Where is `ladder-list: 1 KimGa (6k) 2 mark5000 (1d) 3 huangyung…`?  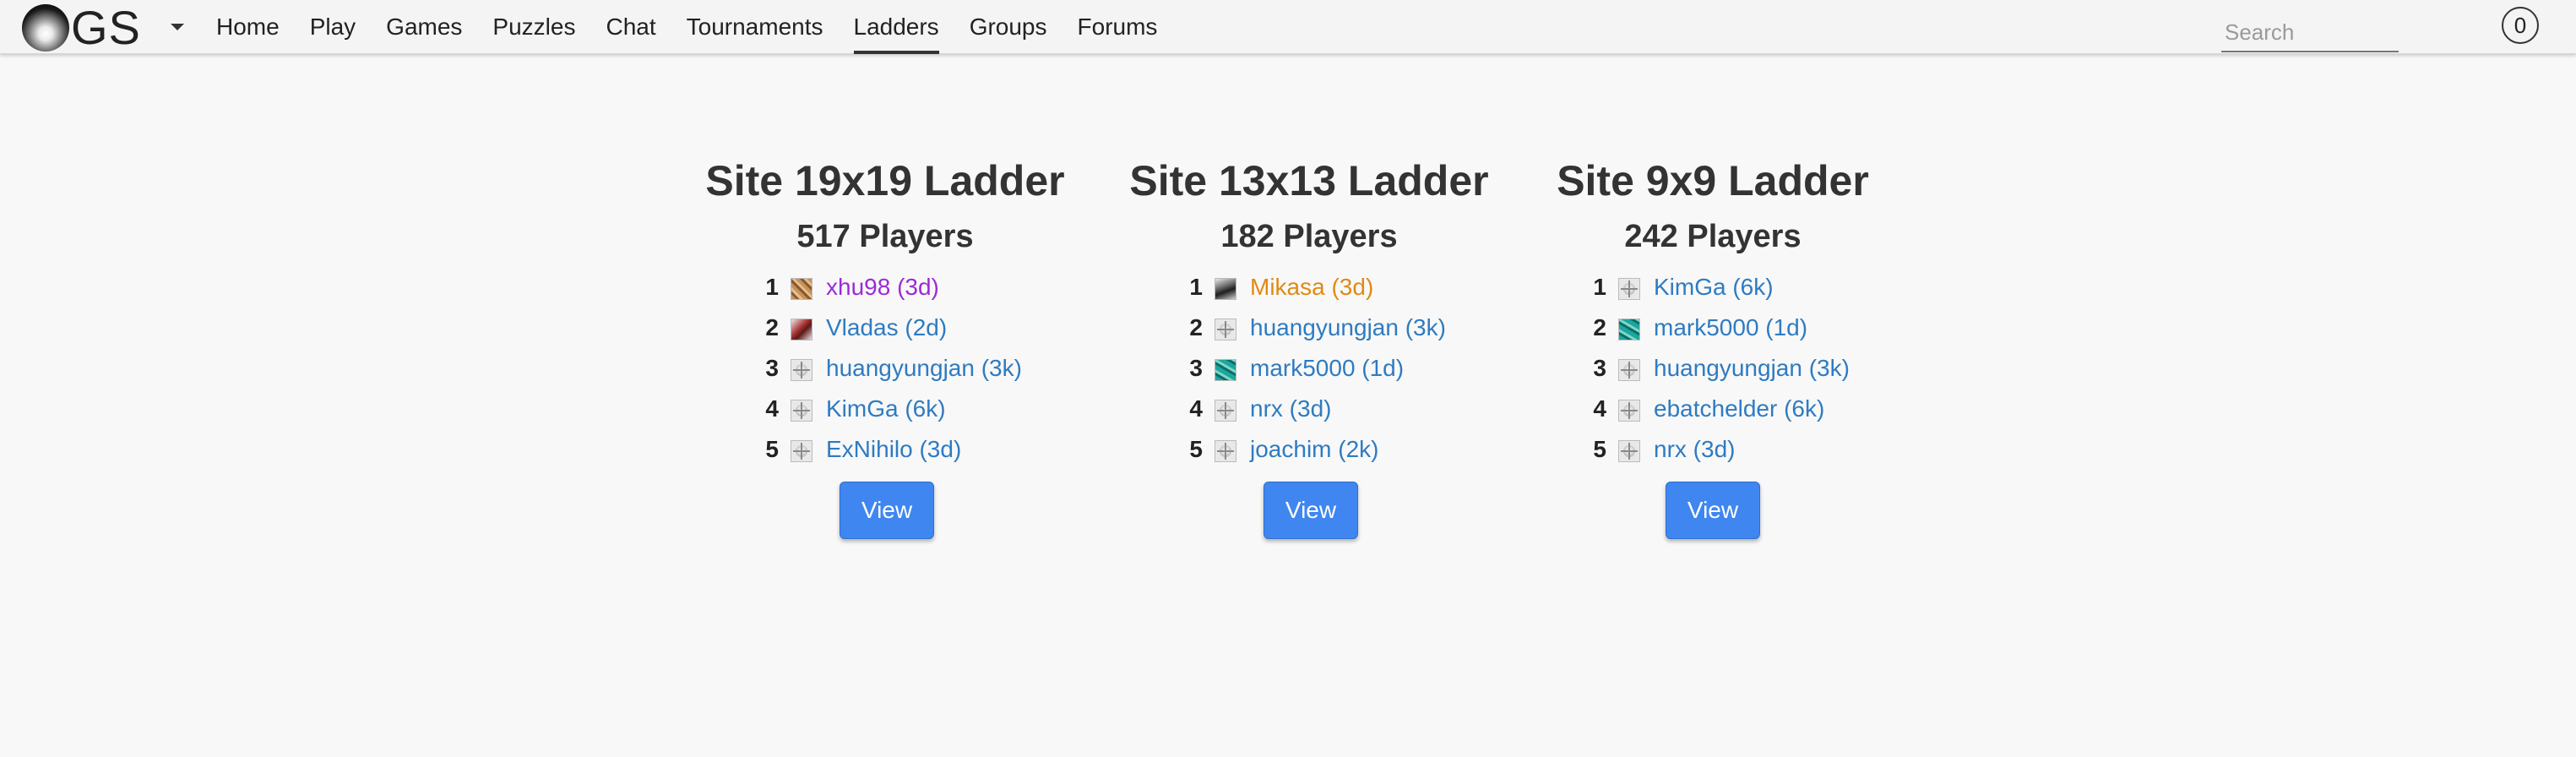
ladder-list: 1 KimGa (6k) 2 mark5000 (1d) 3 huangyung… is located at coordinates (1713, 368).